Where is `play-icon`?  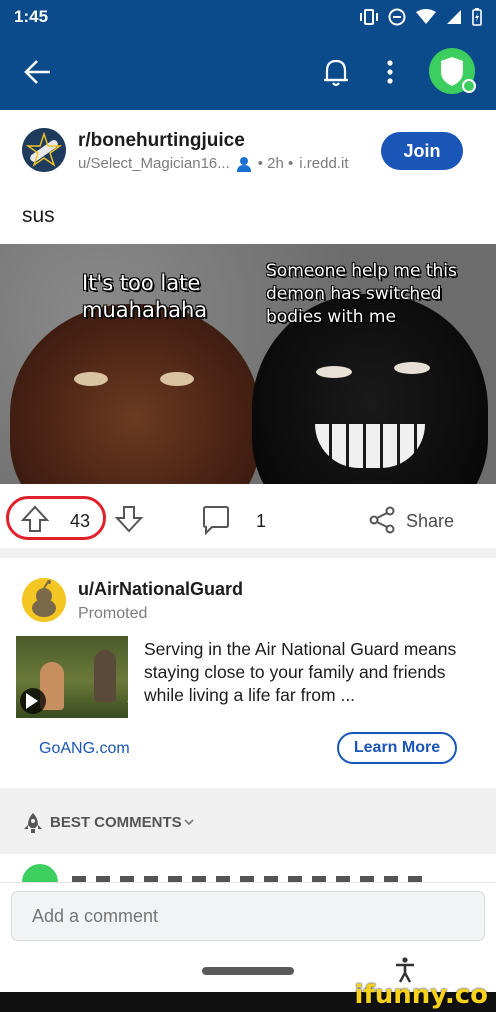
play-icon is located at coordinates (32, 701).